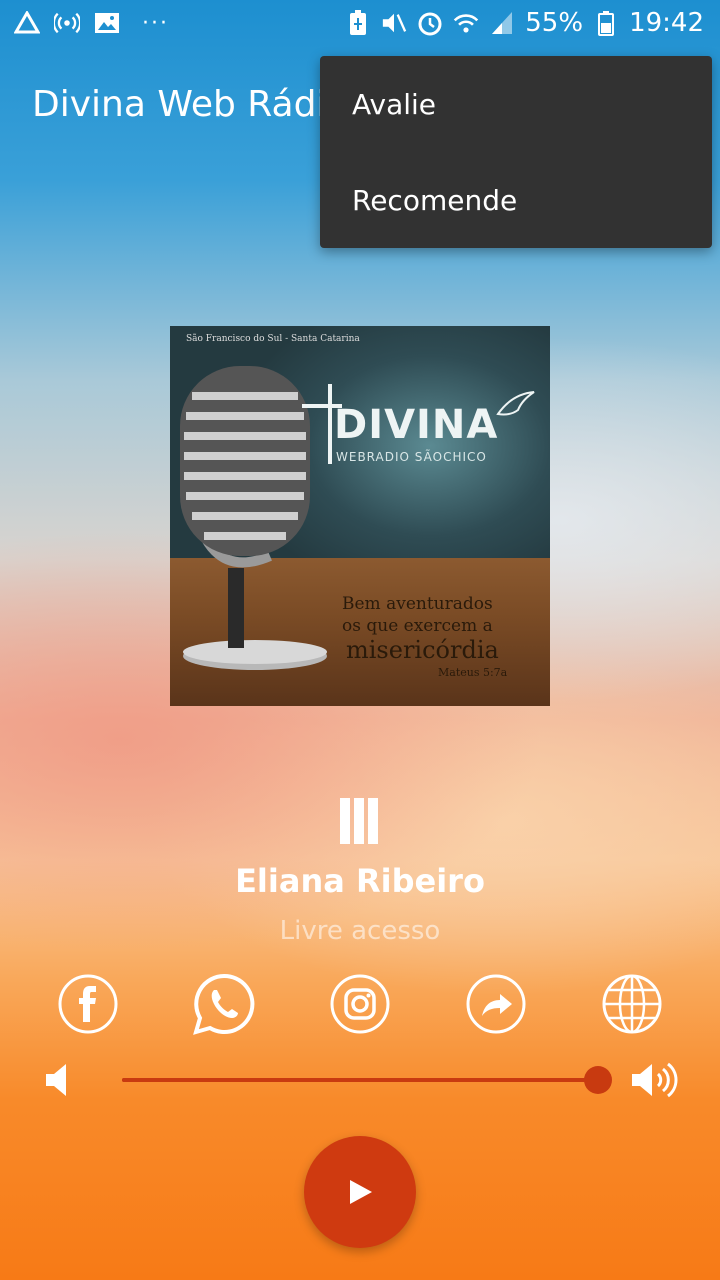  What do you see at coordinates (502, 23) in the screenshot?
I see `signal-icon` at bounding box center [502, 23].